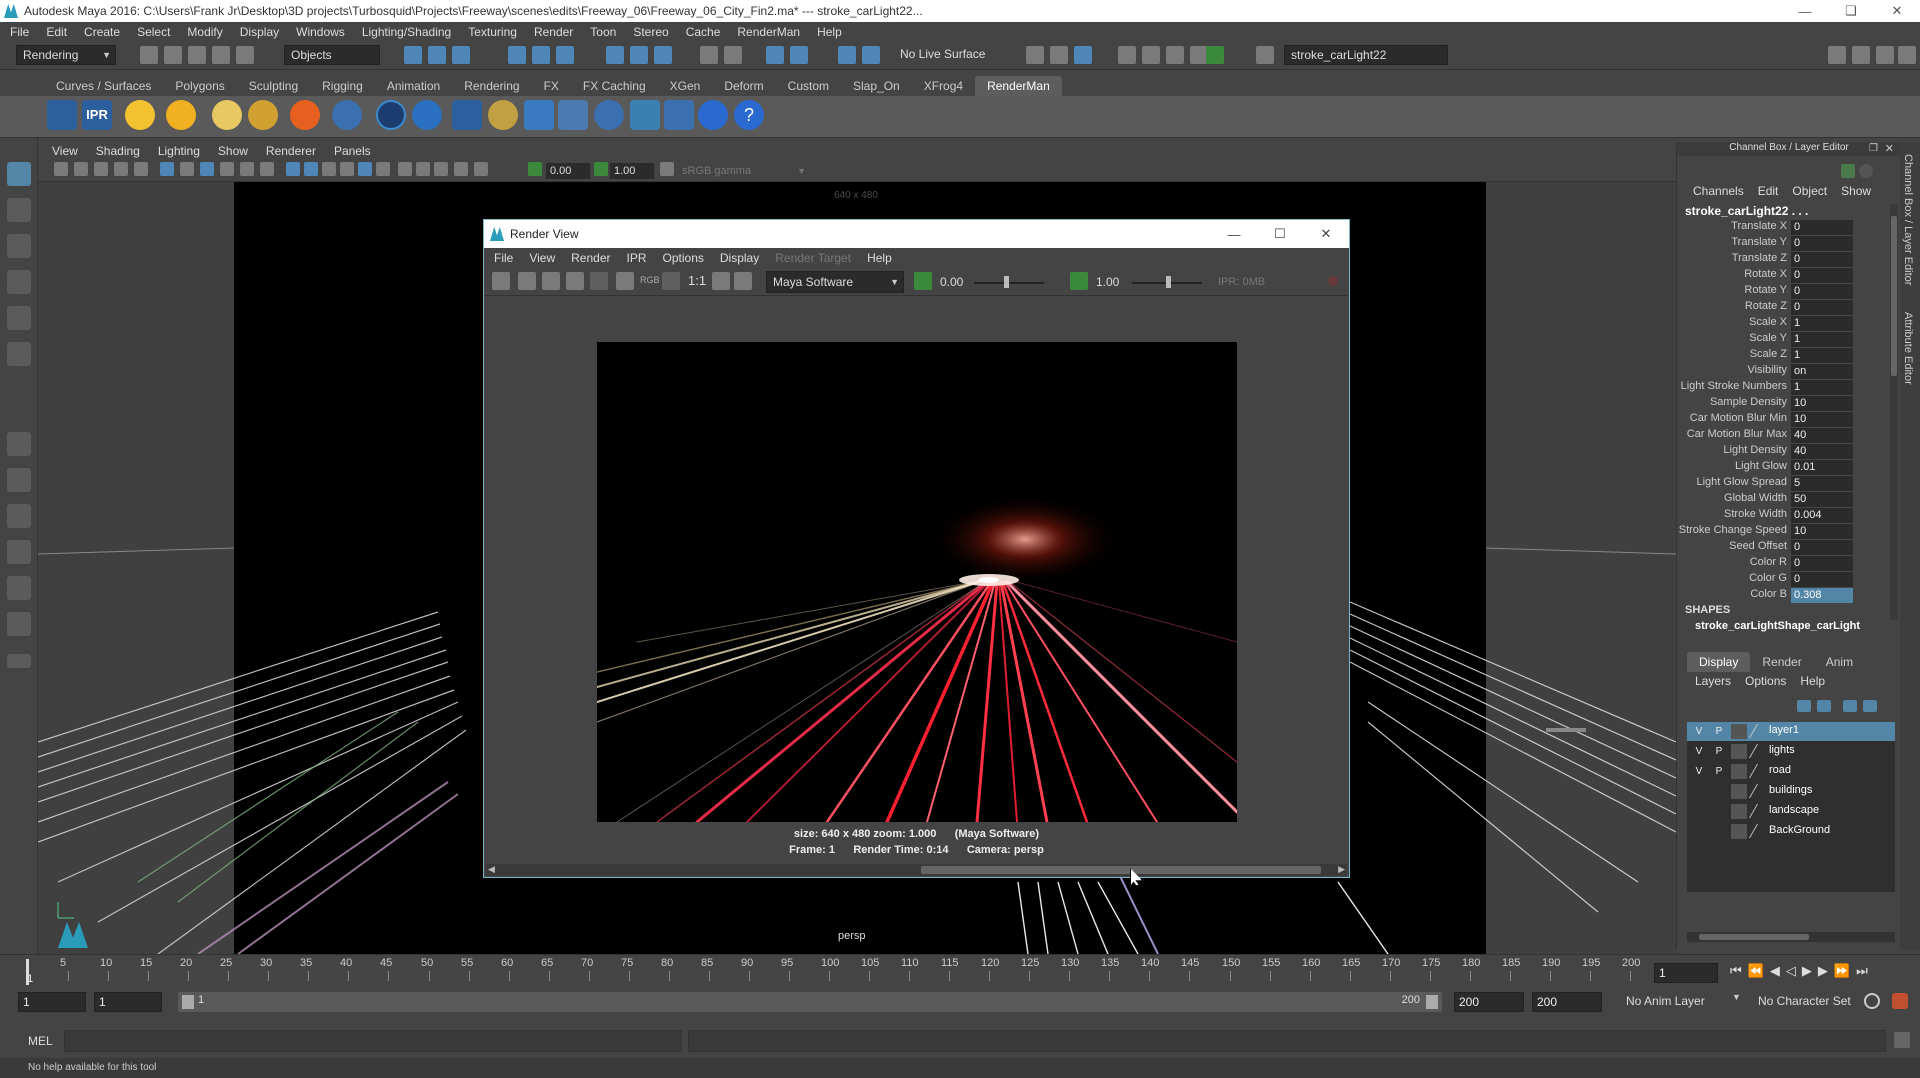 This screenshot has width=1920, height=1078. What do you see at coordinates (102, 32) in the screenshot?
I see `menu-create: Create` at bounding box center [102, 32].